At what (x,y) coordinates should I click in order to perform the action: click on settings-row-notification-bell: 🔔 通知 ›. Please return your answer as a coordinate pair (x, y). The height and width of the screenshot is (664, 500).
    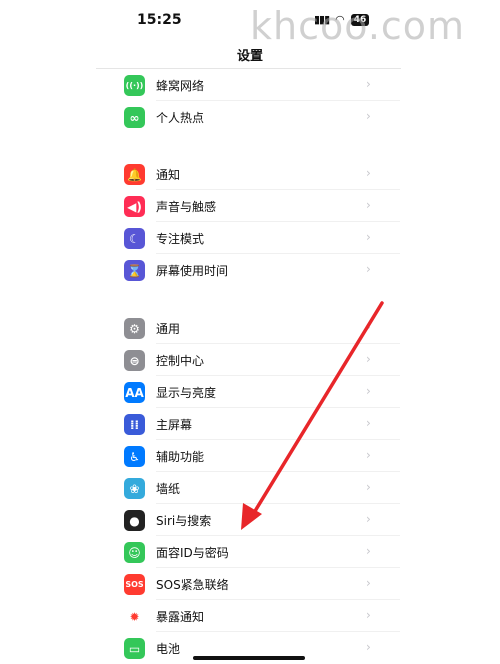
    Looking at the image, I should click on (248, 174).